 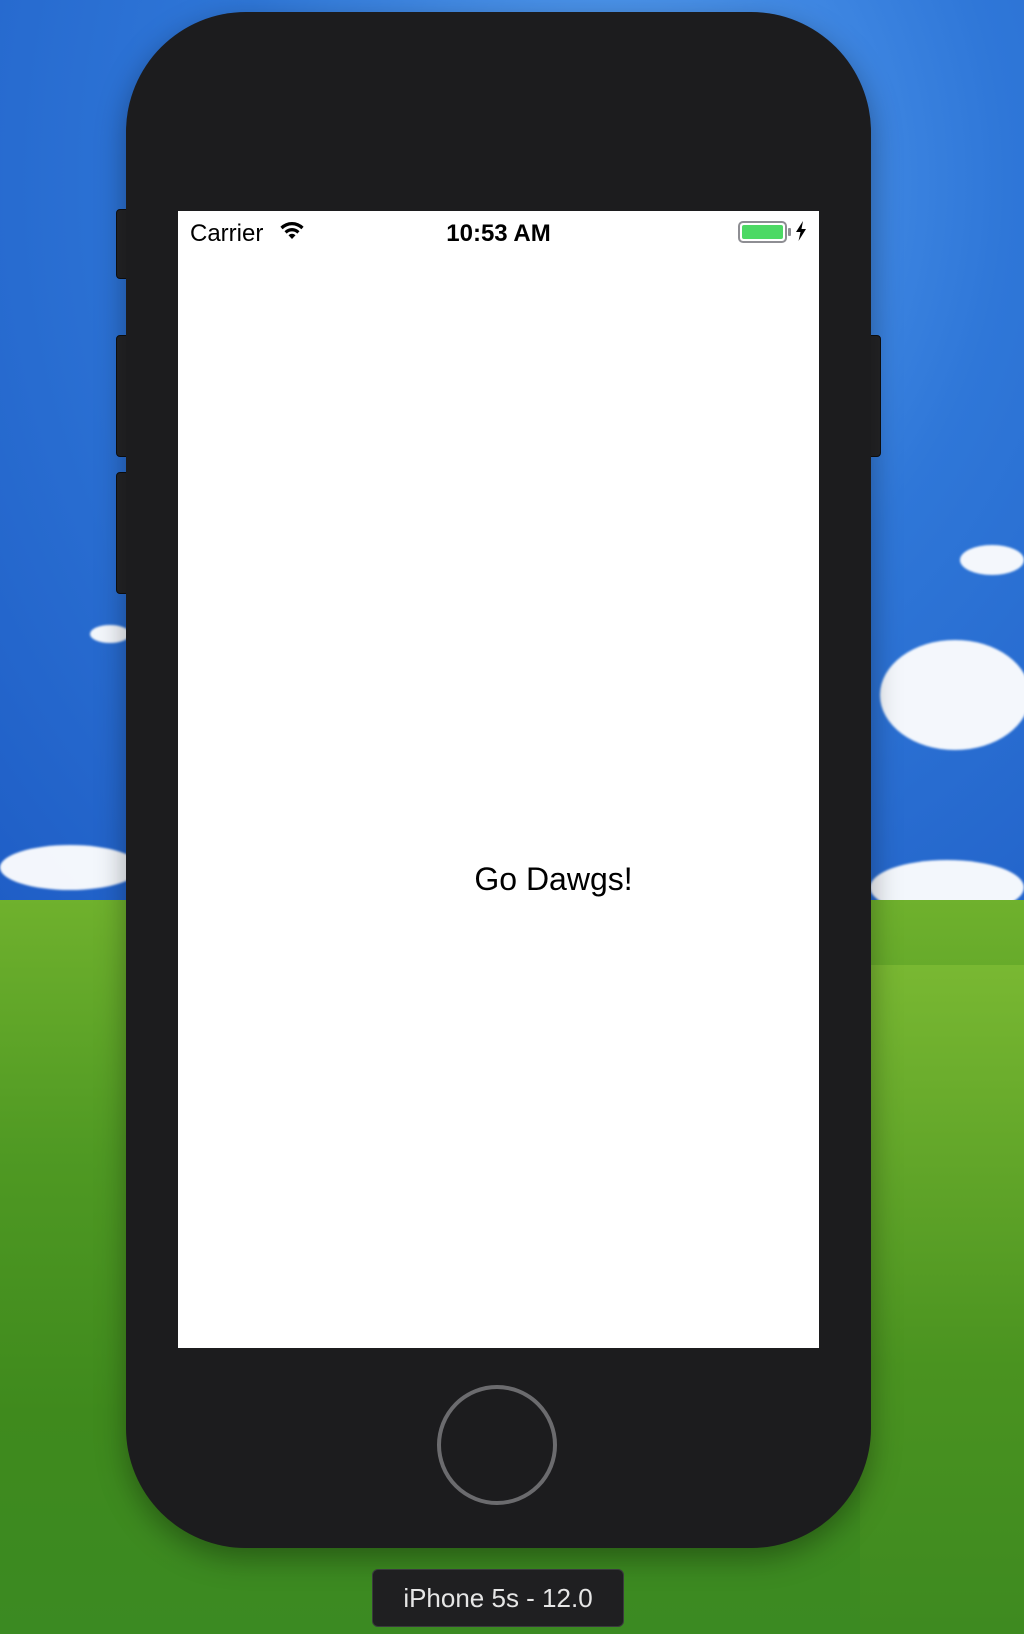 What do you see at coordinates (764, 232) in the screenshot?
I see `battery-icon` at bounding box center [764, 232].